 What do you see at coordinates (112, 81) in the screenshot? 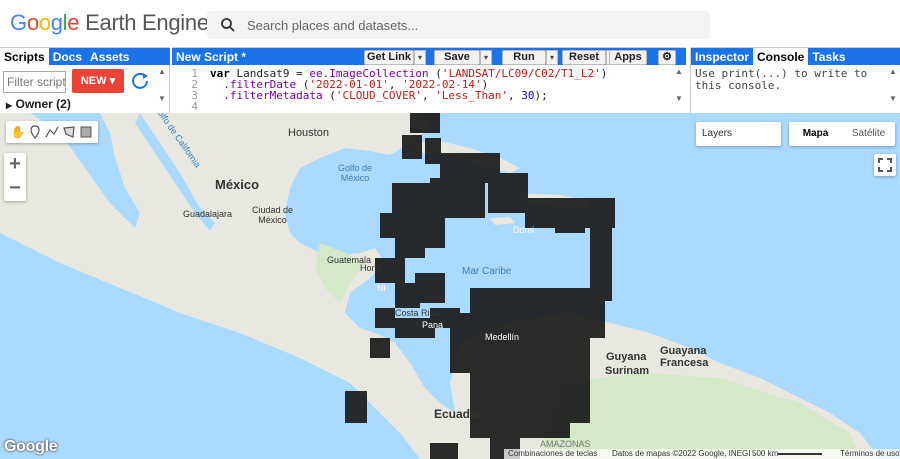
I see `chevron-down-icon: ▾` at bounding box center [112, 81].